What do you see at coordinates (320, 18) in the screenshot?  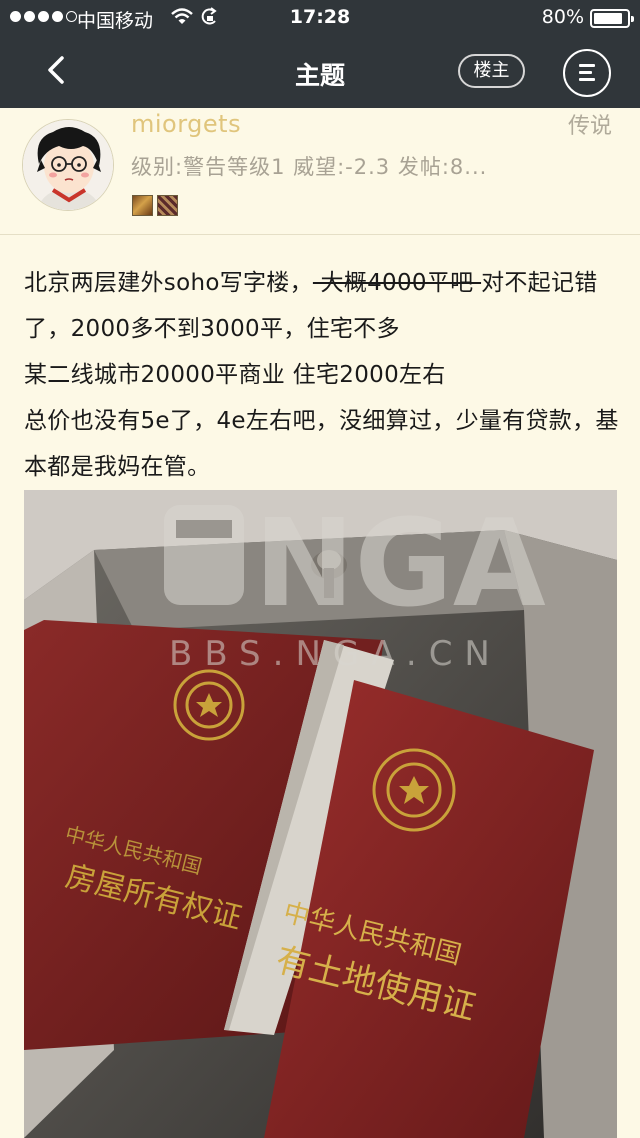 I see `status-bar: 中国移动 17:28 80%` at bounding box center [320, 18].